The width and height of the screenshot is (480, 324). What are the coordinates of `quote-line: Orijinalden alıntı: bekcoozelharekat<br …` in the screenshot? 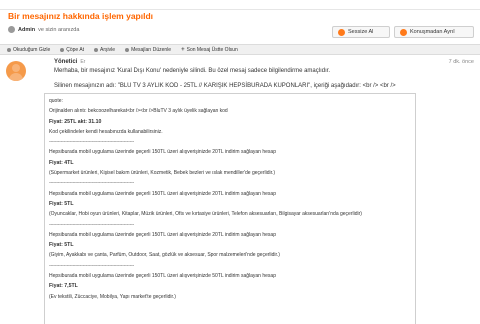 It's located at (138, 111).